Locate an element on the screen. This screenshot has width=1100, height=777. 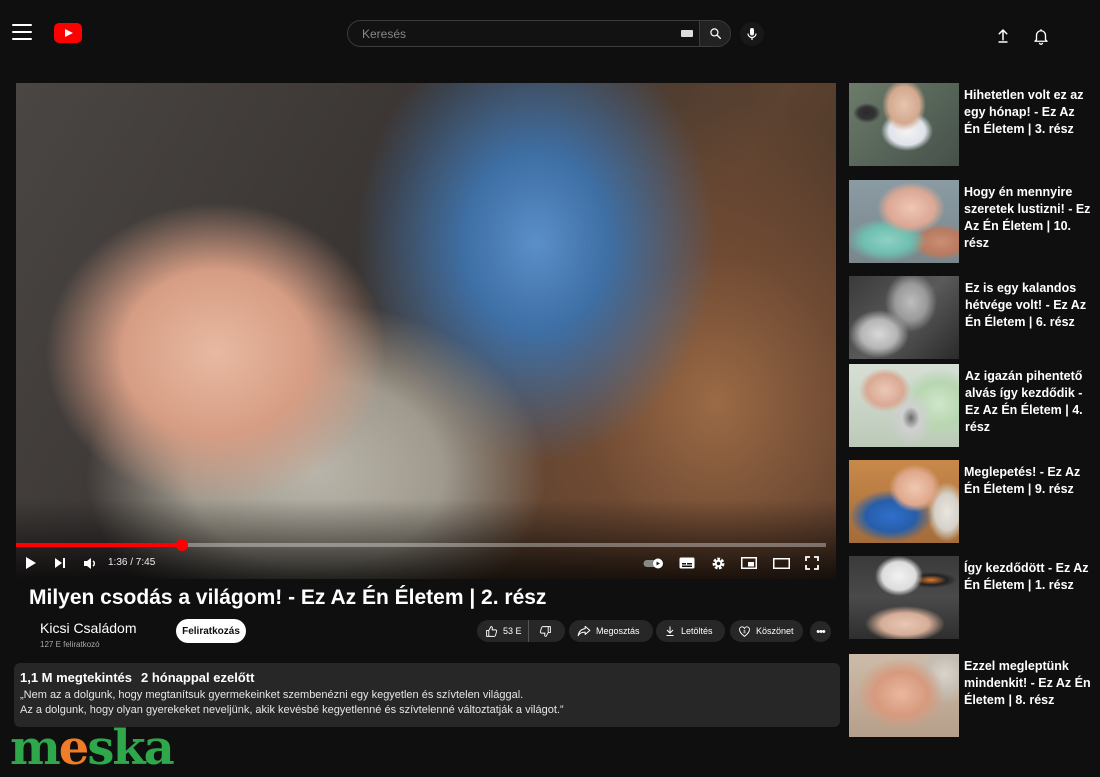
channel-name: Kicsi Családom is located at coordinates (88, 628).